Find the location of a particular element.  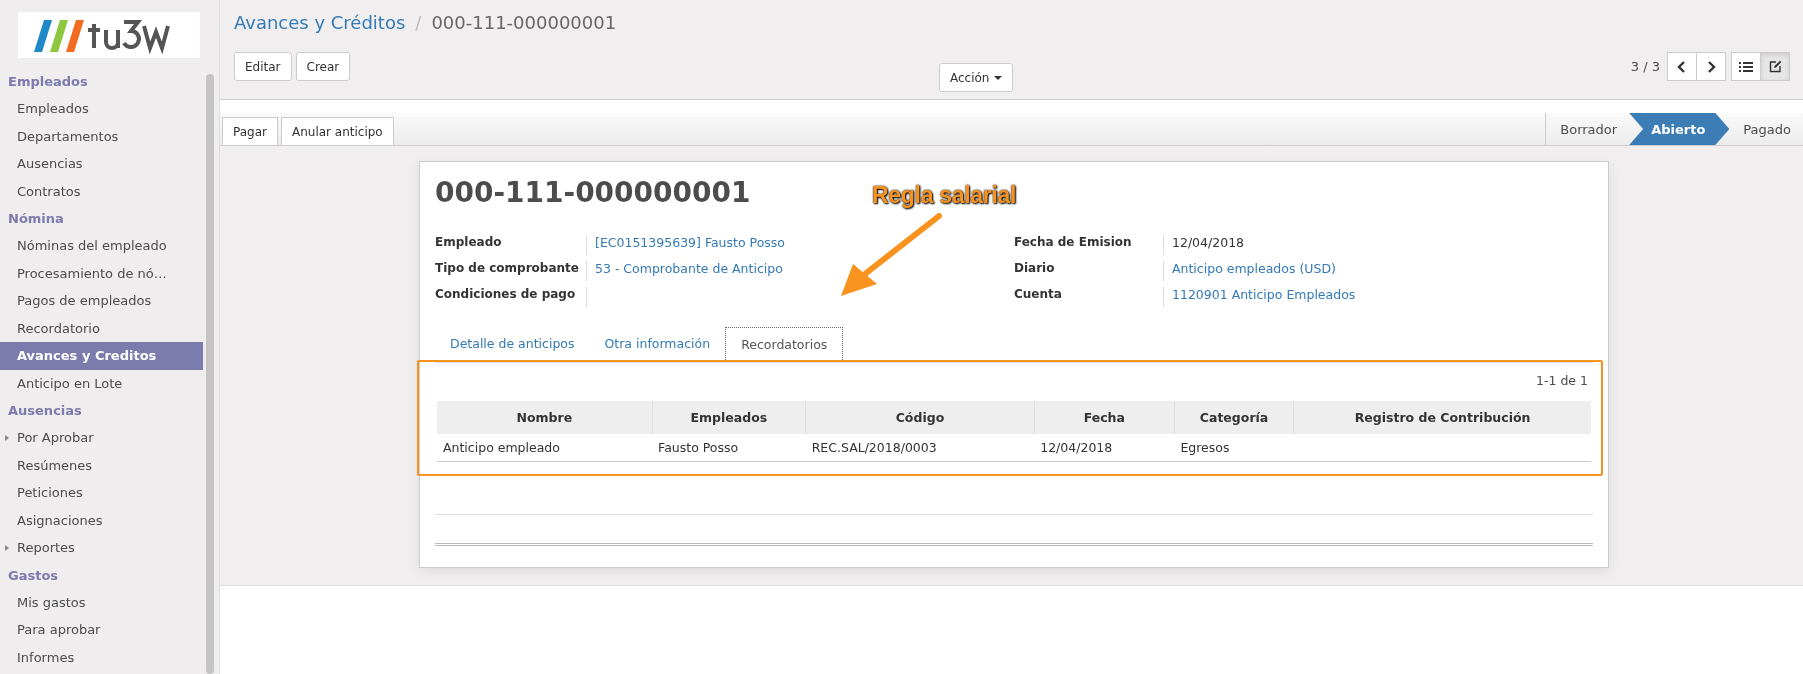

header-button: Anular anticipo is located at coordinates (337, 131).